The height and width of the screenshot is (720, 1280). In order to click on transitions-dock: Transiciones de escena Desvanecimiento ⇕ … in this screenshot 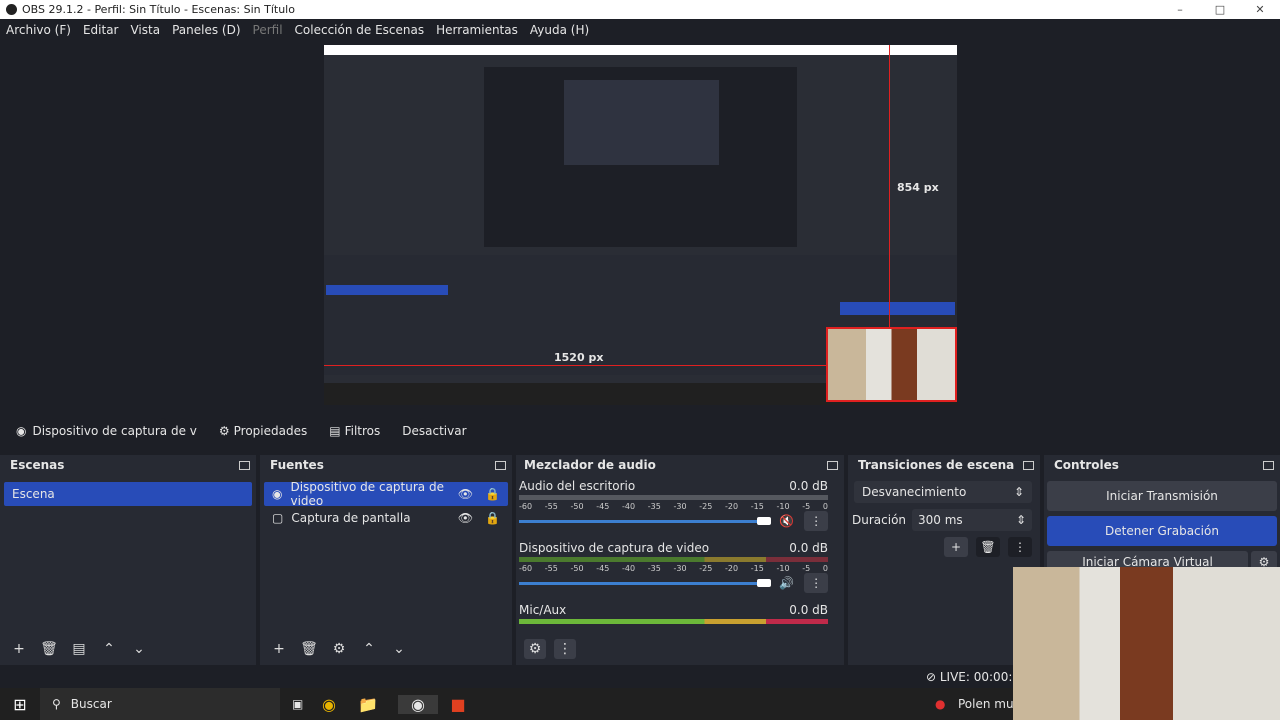, I will do `click(944, 560)`.